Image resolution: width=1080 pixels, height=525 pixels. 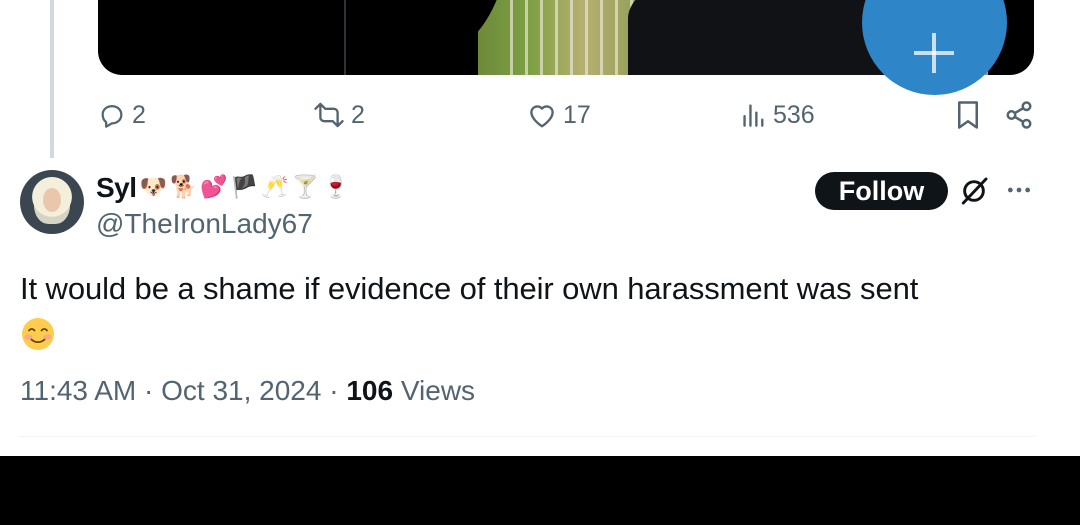 I want to click on bookmark-icon, so click(x=968, y=115).